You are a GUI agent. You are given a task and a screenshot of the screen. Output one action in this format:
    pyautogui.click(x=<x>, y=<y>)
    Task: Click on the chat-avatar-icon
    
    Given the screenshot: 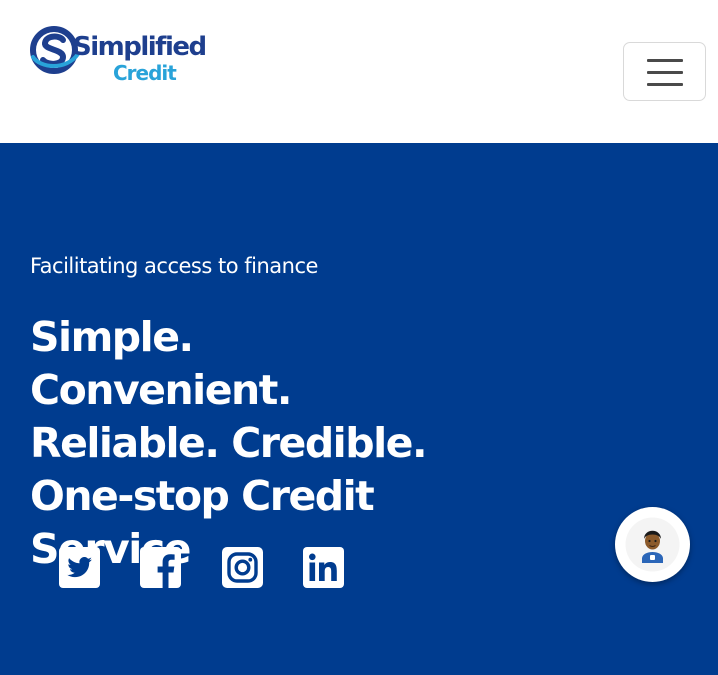 What is the action you would take?
    pyautogui.click(x=652, y=544)
    